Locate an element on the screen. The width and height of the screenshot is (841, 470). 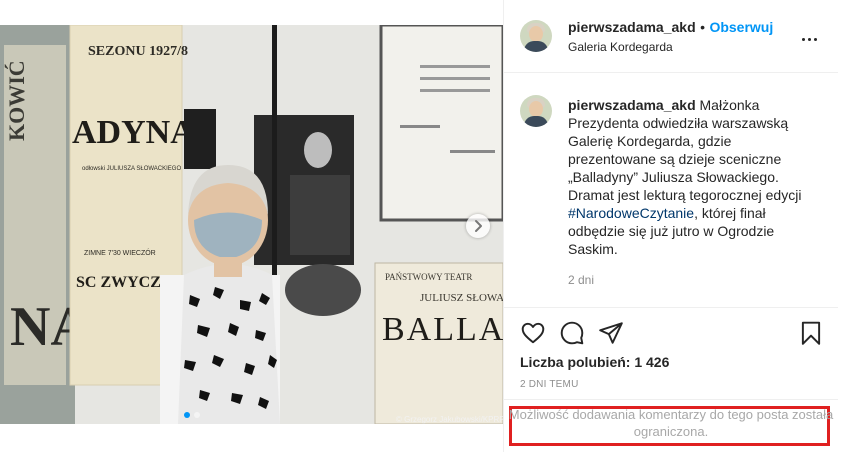
hashtag-link: #NarodoweCzytanie is located at coordinates (631, 213).